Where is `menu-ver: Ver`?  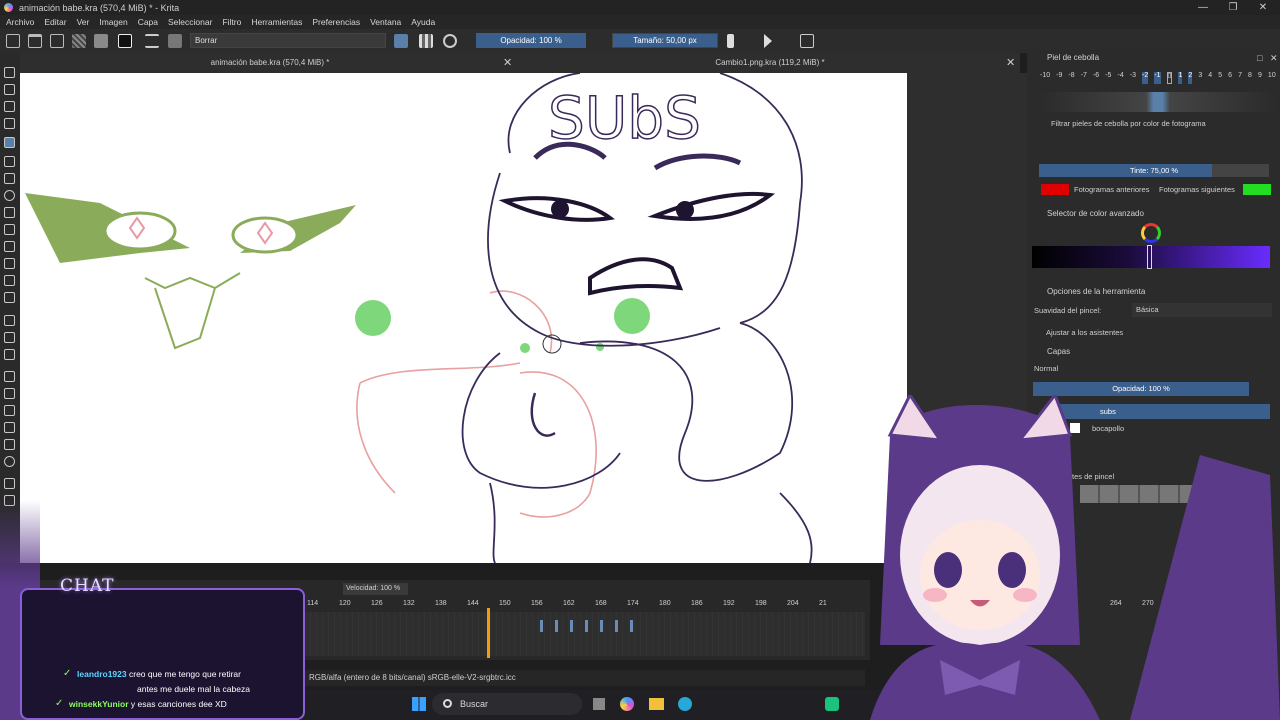 menu-ver: Ver is located at coordinates (83, 22).